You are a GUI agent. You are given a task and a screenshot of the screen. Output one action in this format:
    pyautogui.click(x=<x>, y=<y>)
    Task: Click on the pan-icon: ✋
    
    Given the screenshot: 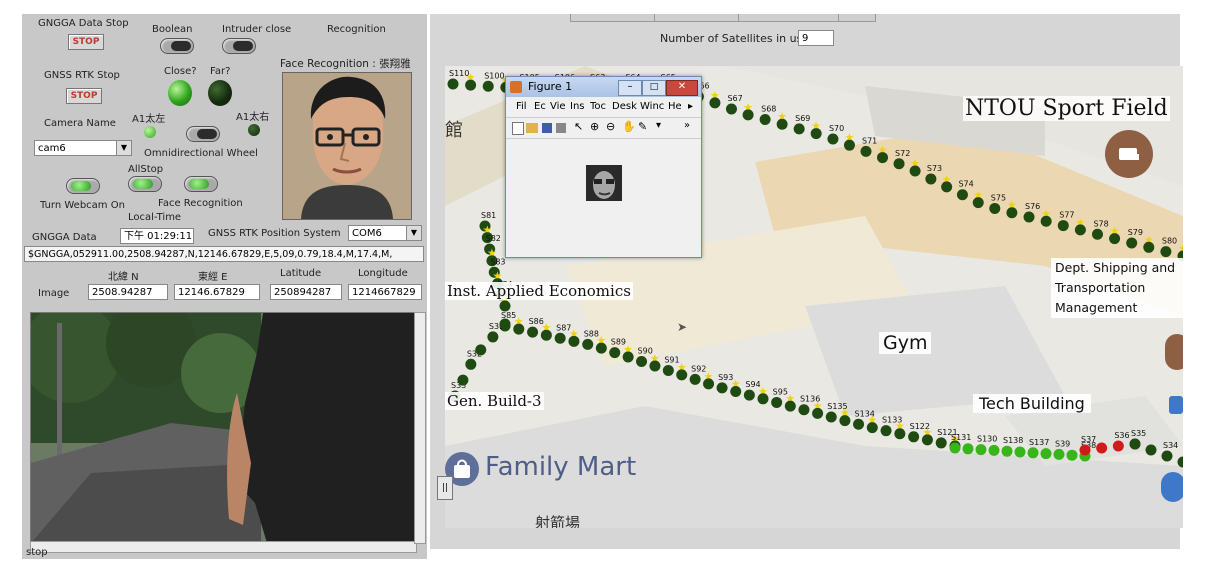 What is the action you would take?
    pyautogui.click(x=629, y=126)
    